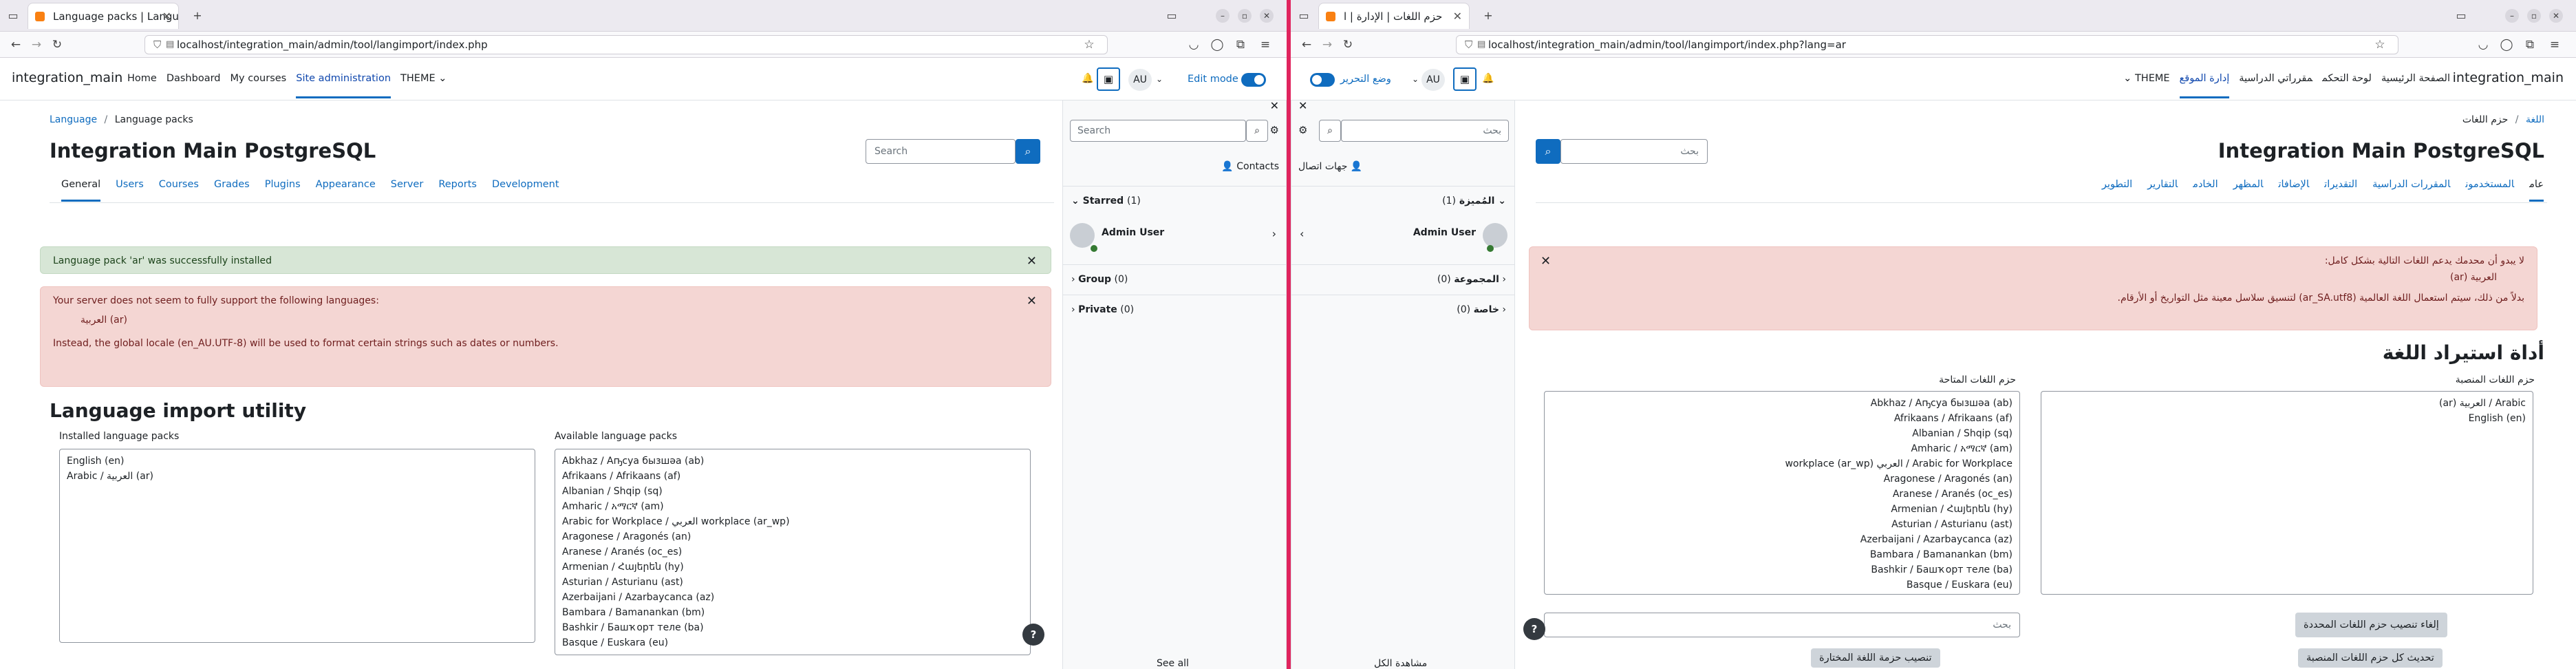  I want to click on admin-search-button: ⌕, so click(1028, 151).